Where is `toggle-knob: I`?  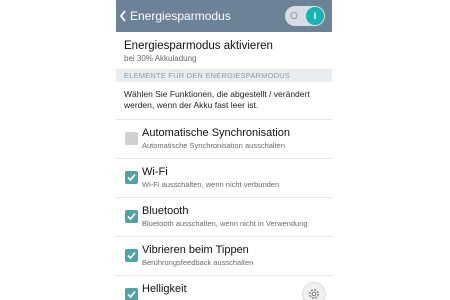 toggle-knob: I is located at coordinates (315, 16).